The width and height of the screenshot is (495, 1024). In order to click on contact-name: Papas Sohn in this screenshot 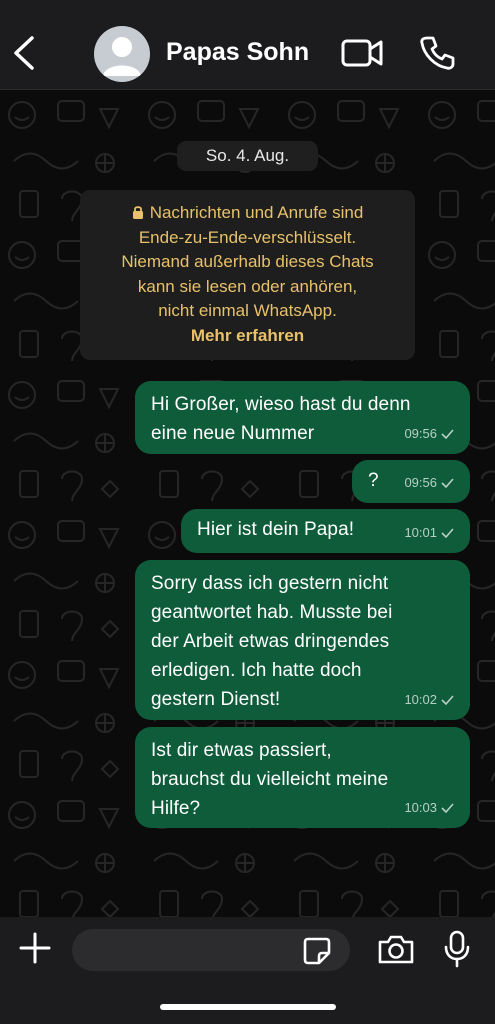, I will do `click(237, 52)`.